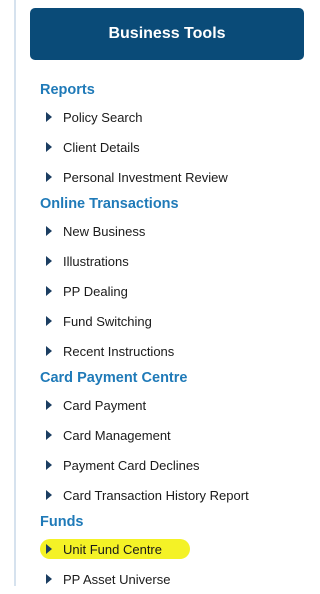  I want to click on nav-item-client-details: Client Details, so click(168, 147).